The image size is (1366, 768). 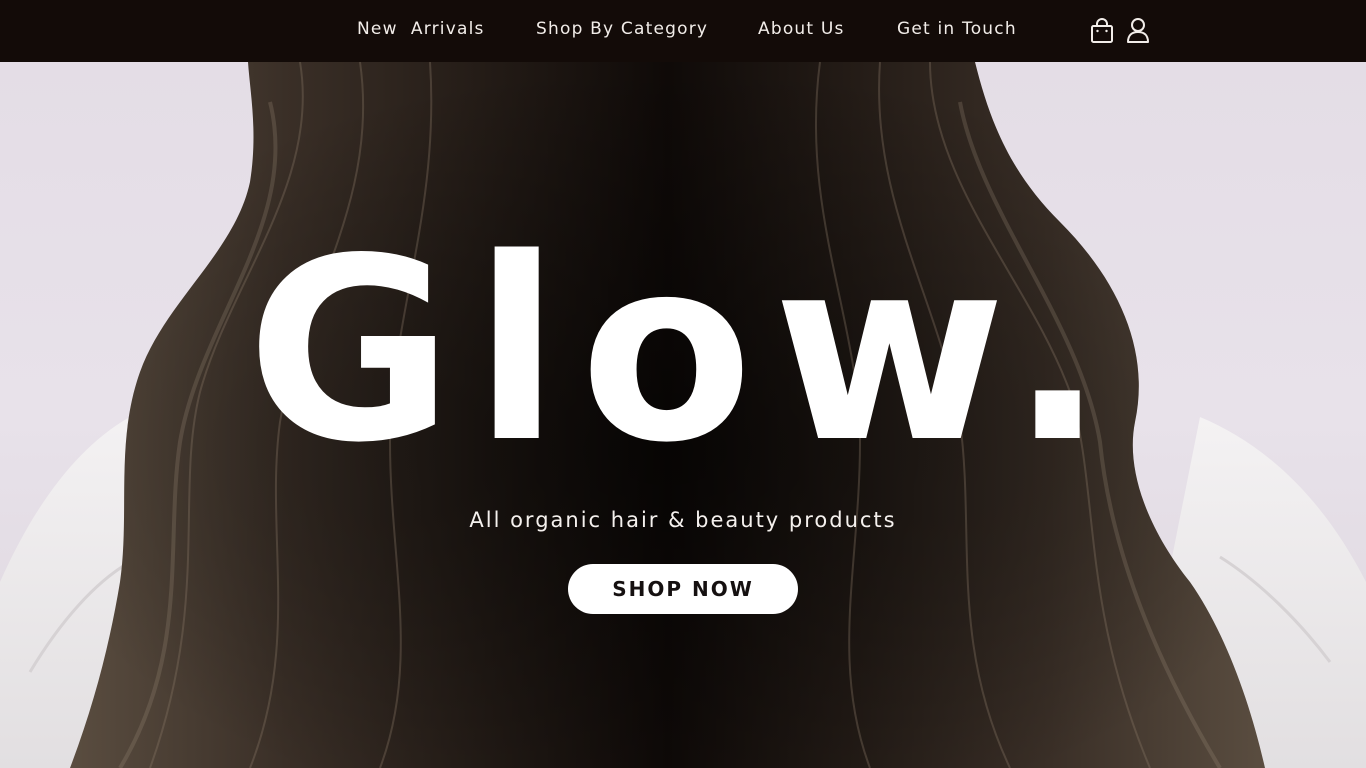 I want to click on nav-link-shop-by-category: Shop By Category, so click(x=622, y=29).